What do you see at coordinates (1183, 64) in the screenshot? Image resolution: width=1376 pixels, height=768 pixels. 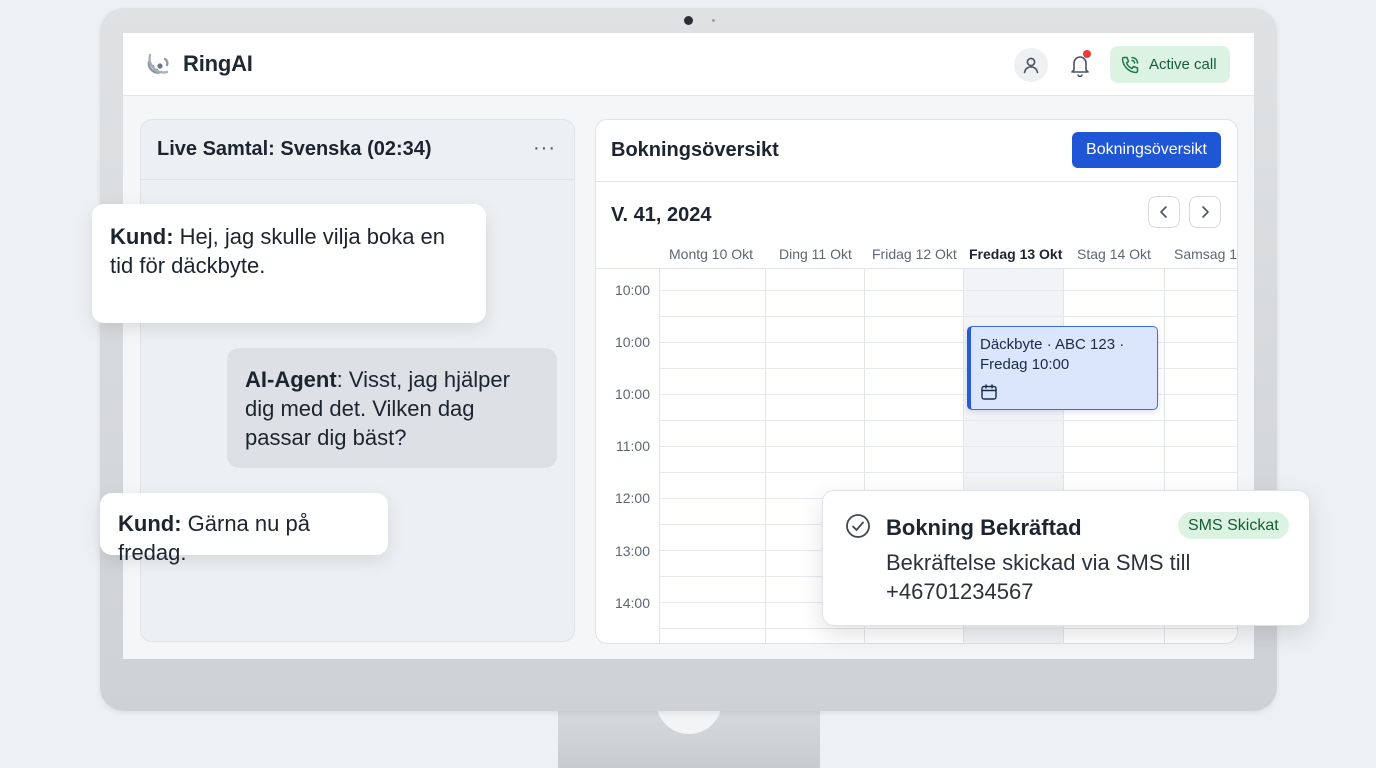 I see `active-call-label: Active call` at bounding box center [1183, 64].